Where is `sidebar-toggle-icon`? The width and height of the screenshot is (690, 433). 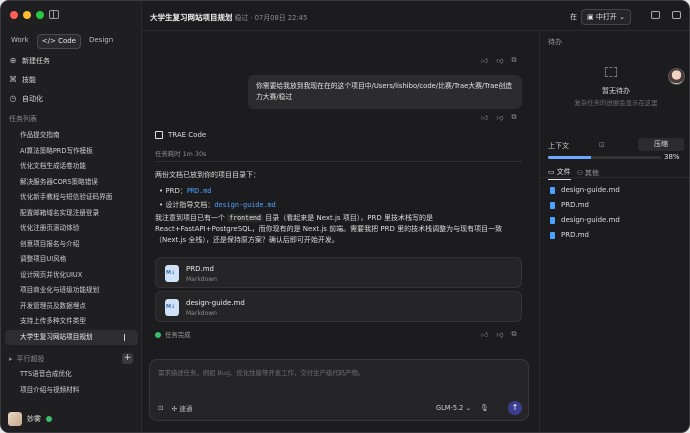 sidebar-toggle-icon is located at coordinates (54, 14).